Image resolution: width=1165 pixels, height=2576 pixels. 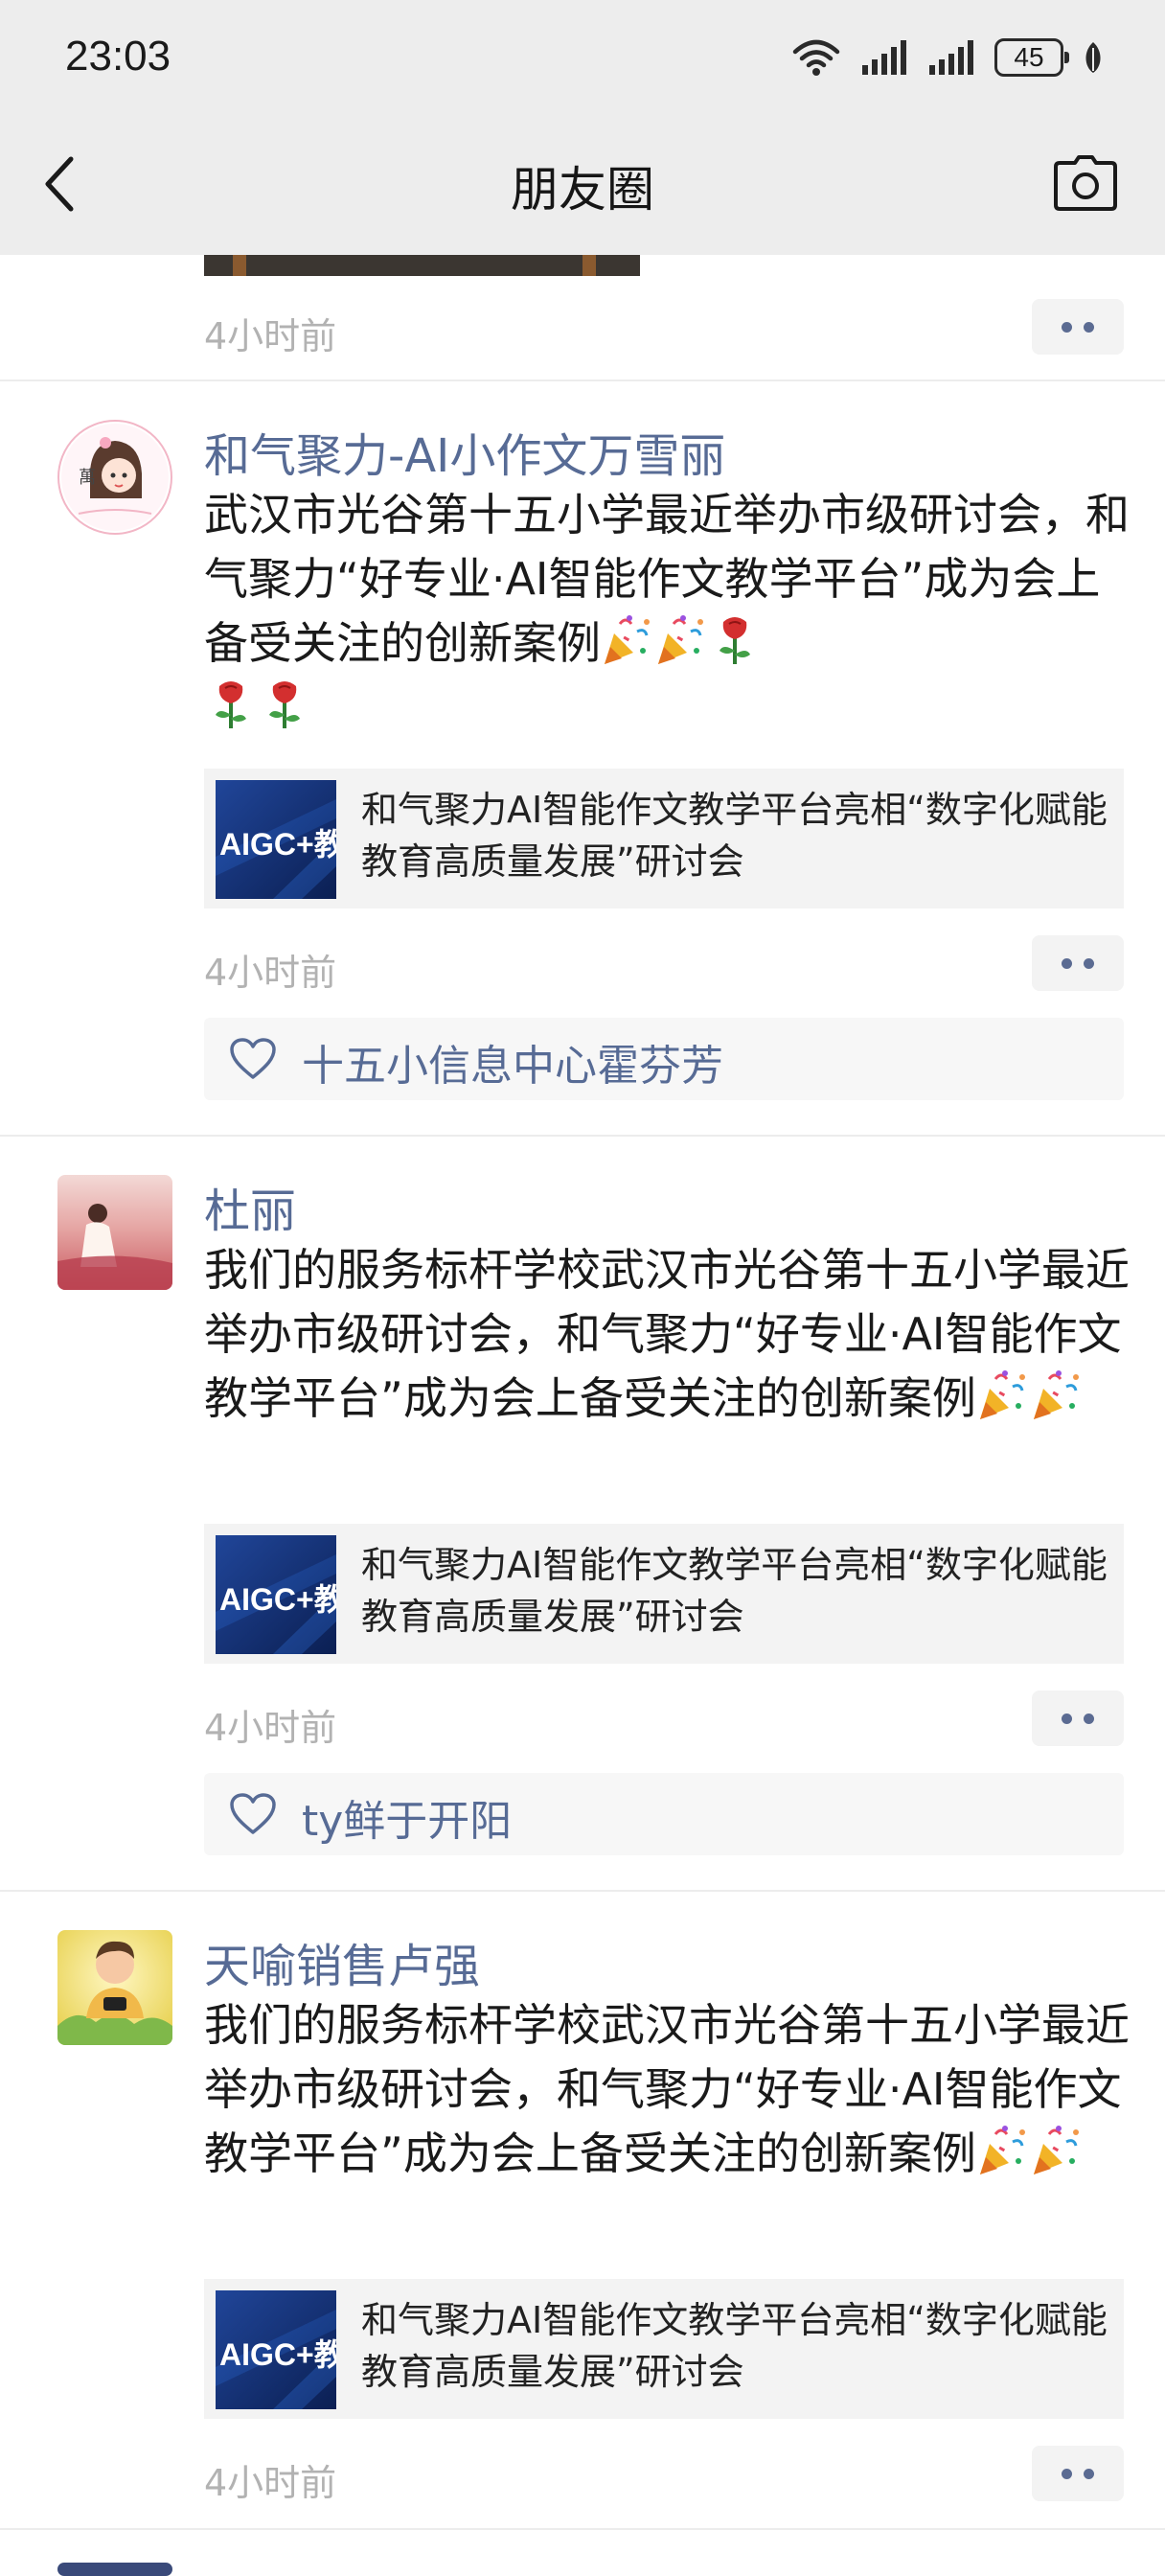 I want to click on battery-level: 45, so click(x=1029, y=57).